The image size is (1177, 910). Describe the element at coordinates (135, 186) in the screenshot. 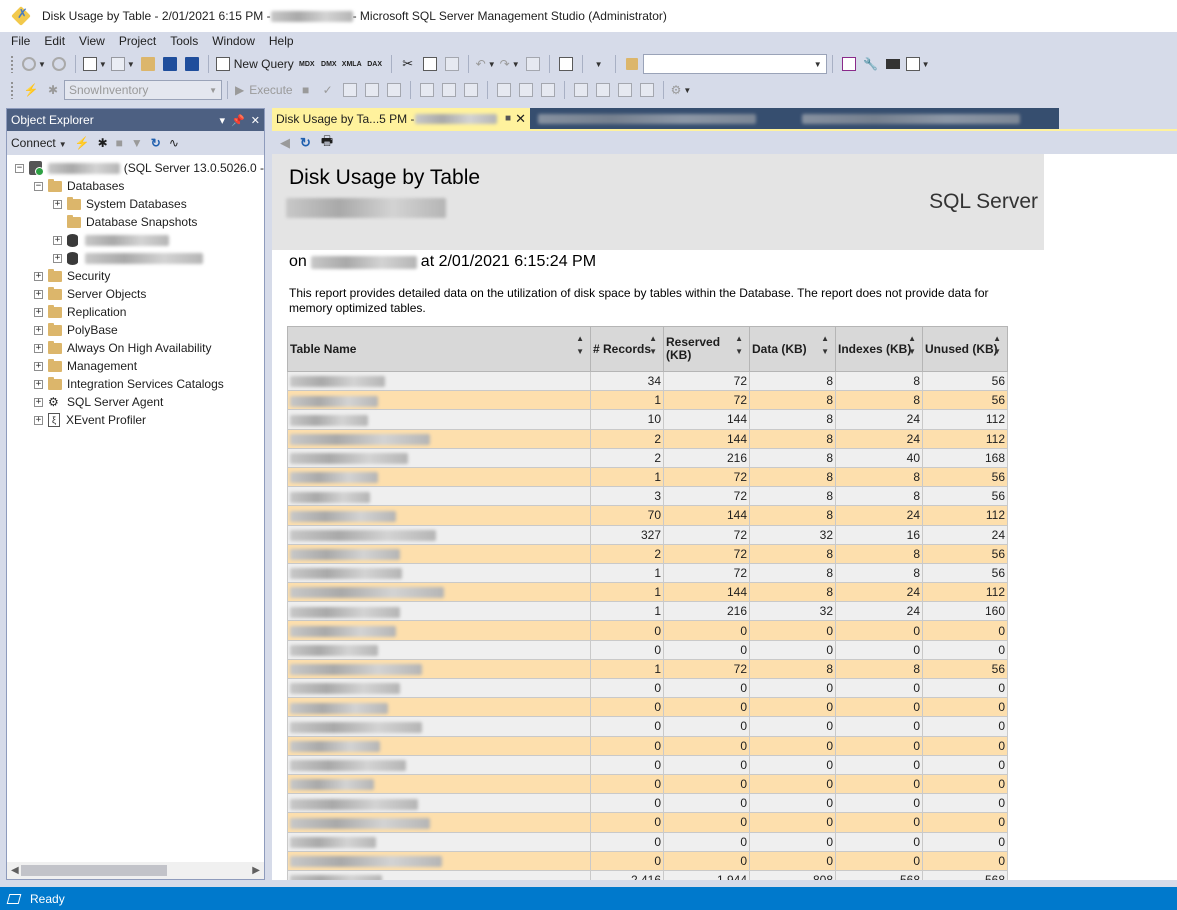

I see `tree-node-databases: − Databases` at that location.